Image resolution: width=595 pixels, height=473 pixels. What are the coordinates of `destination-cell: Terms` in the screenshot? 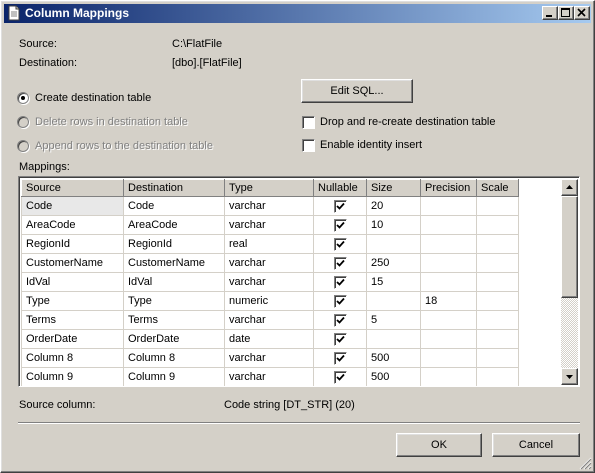 It's located at (174, 320).